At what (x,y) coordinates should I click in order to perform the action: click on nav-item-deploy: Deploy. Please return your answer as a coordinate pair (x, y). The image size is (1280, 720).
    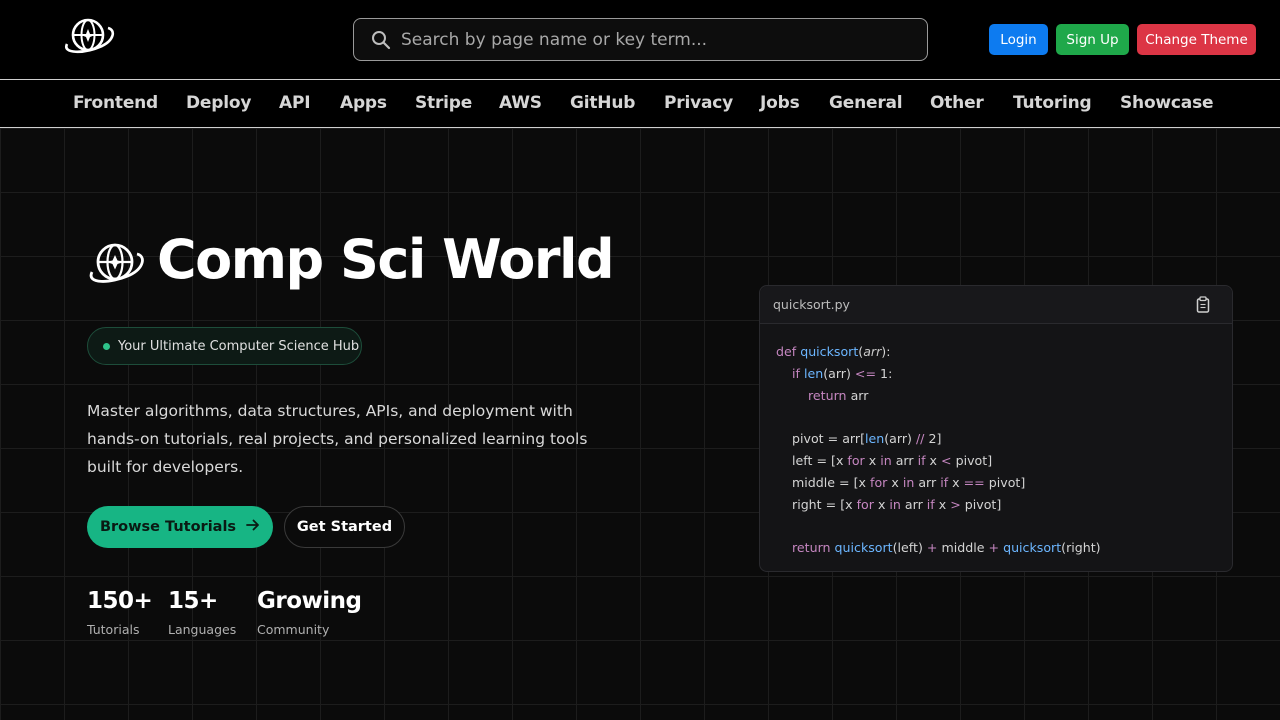
    Looking at the image, I should click on (218, 105).